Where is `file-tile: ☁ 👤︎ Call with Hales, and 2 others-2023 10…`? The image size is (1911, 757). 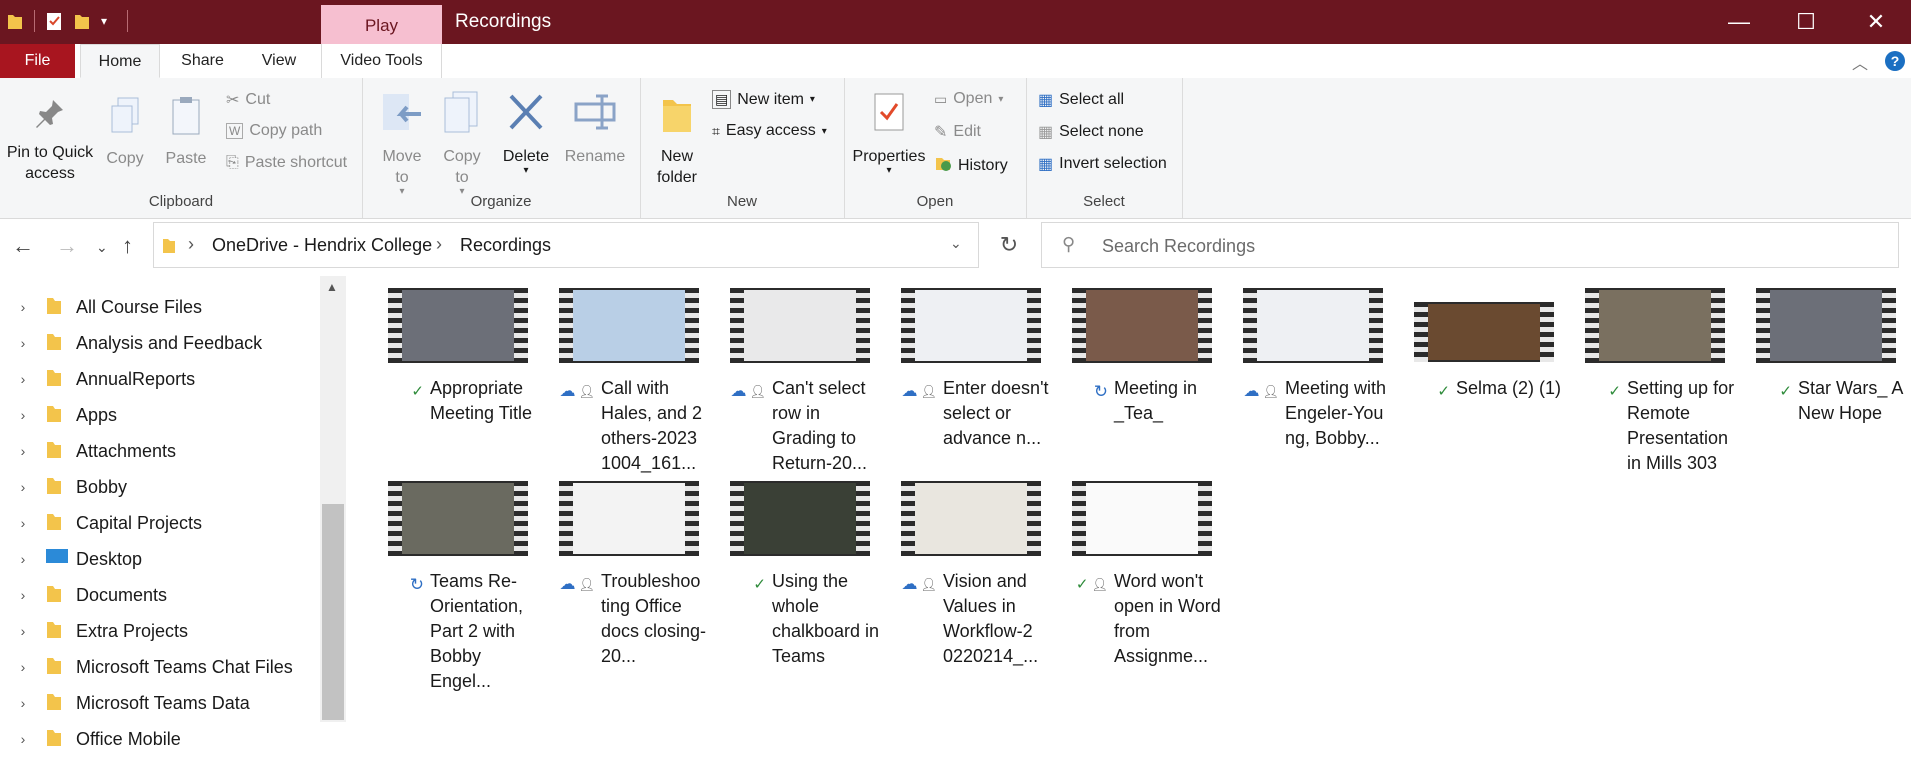 file-tile: ☁ 👤︎ Call with Hales, and 2 others-2023 10… is located at coordinates (628, 380).